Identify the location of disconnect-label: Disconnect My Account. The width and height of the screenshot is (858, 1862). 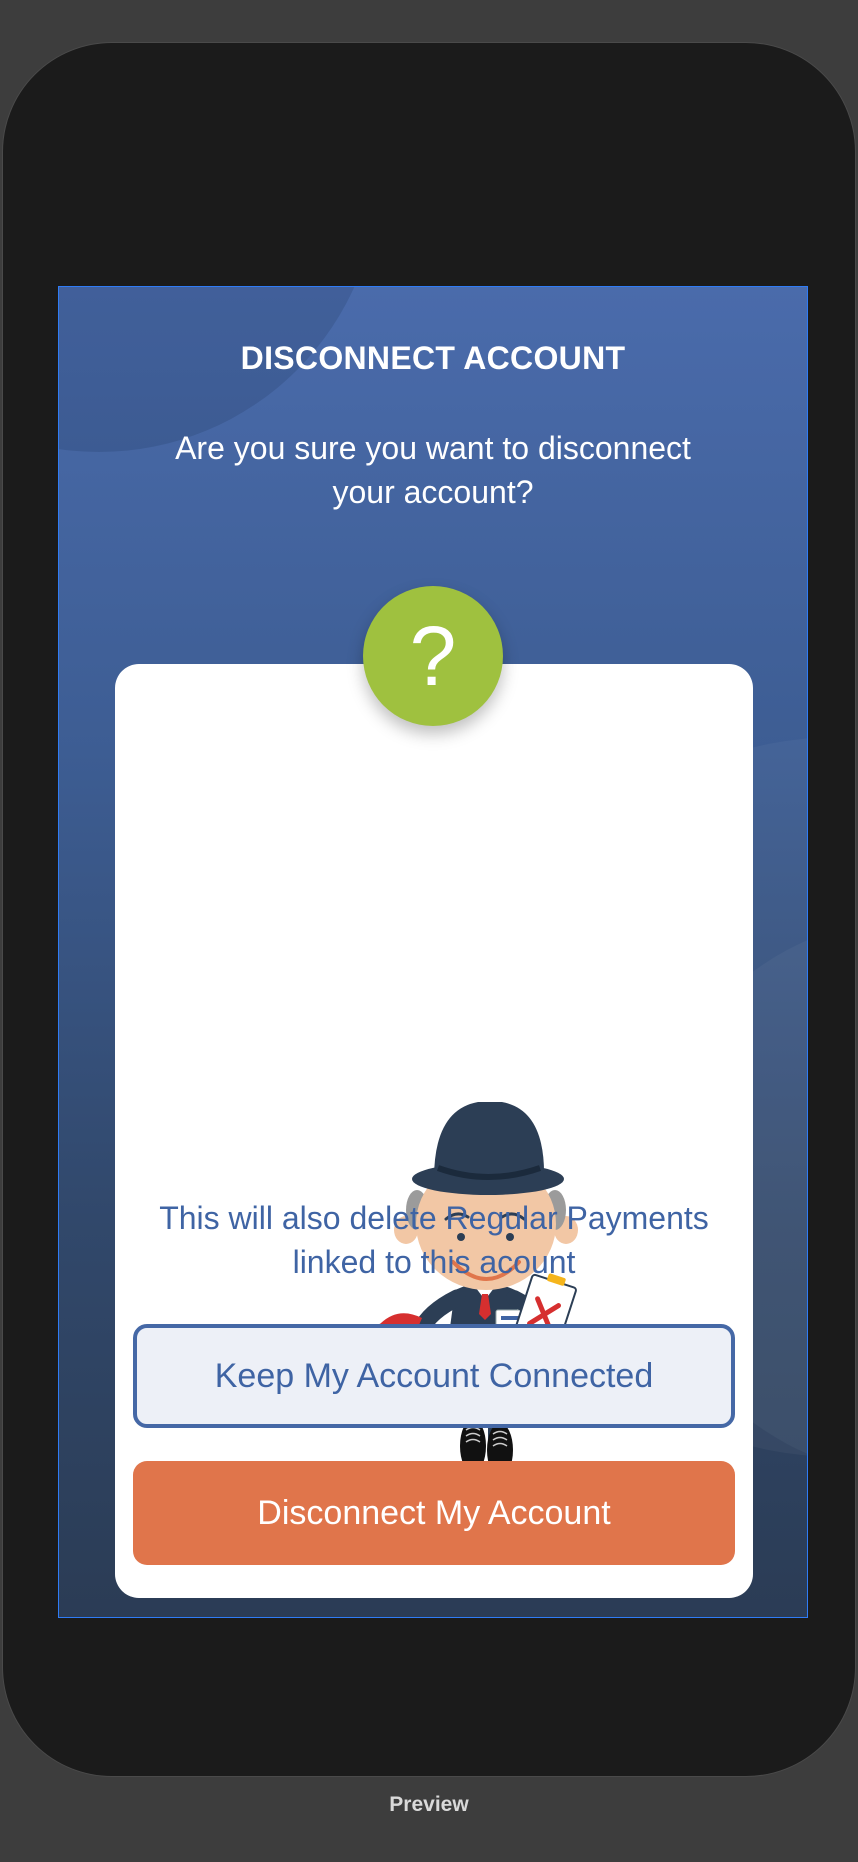
(434, 1512).